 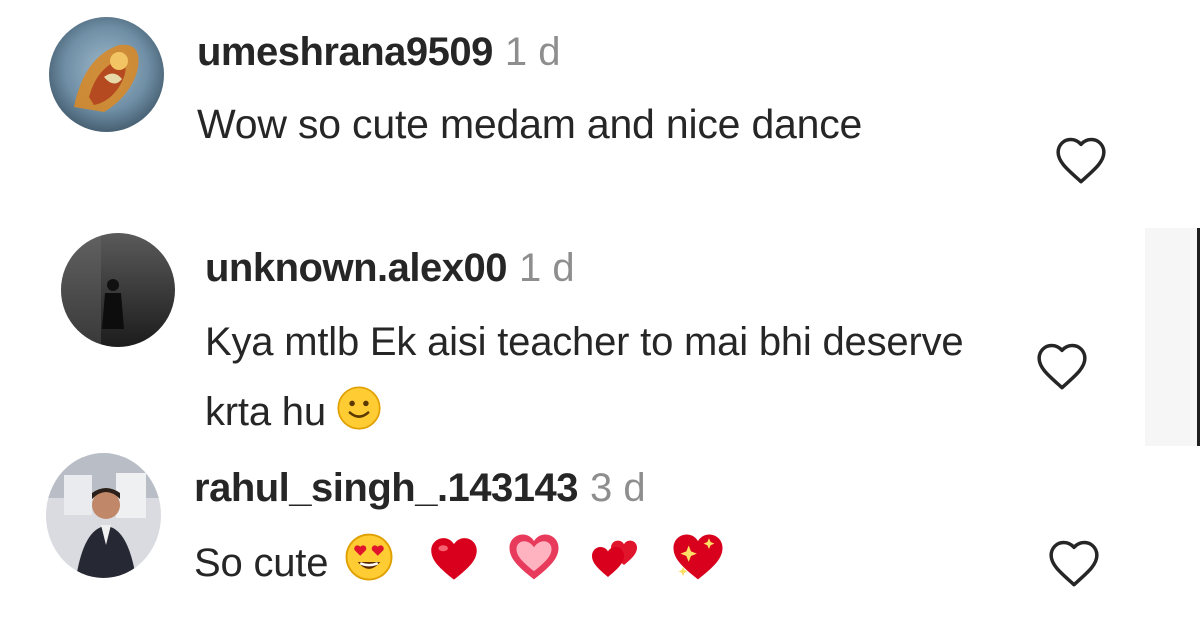 I want to click on person-silhouette-avatar-icon, so click(x=118, y=290).